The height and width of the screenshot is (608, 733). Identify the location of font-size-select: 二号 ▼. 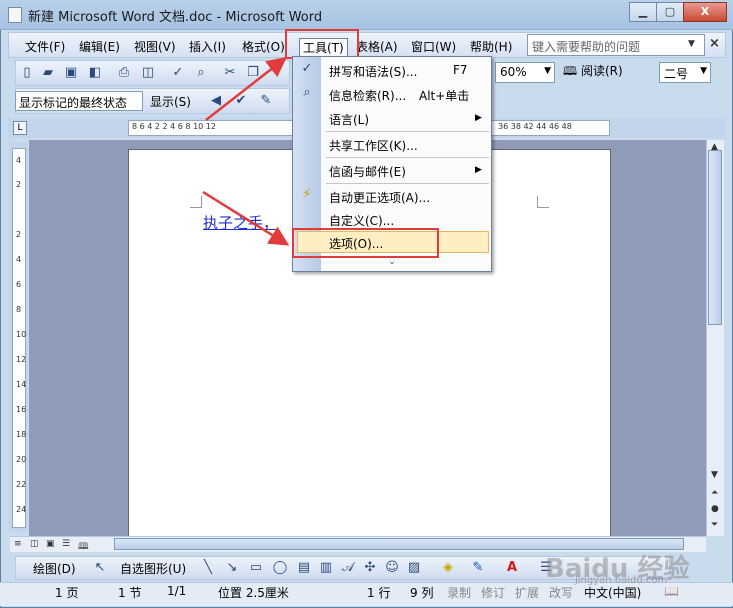
(685, 72).